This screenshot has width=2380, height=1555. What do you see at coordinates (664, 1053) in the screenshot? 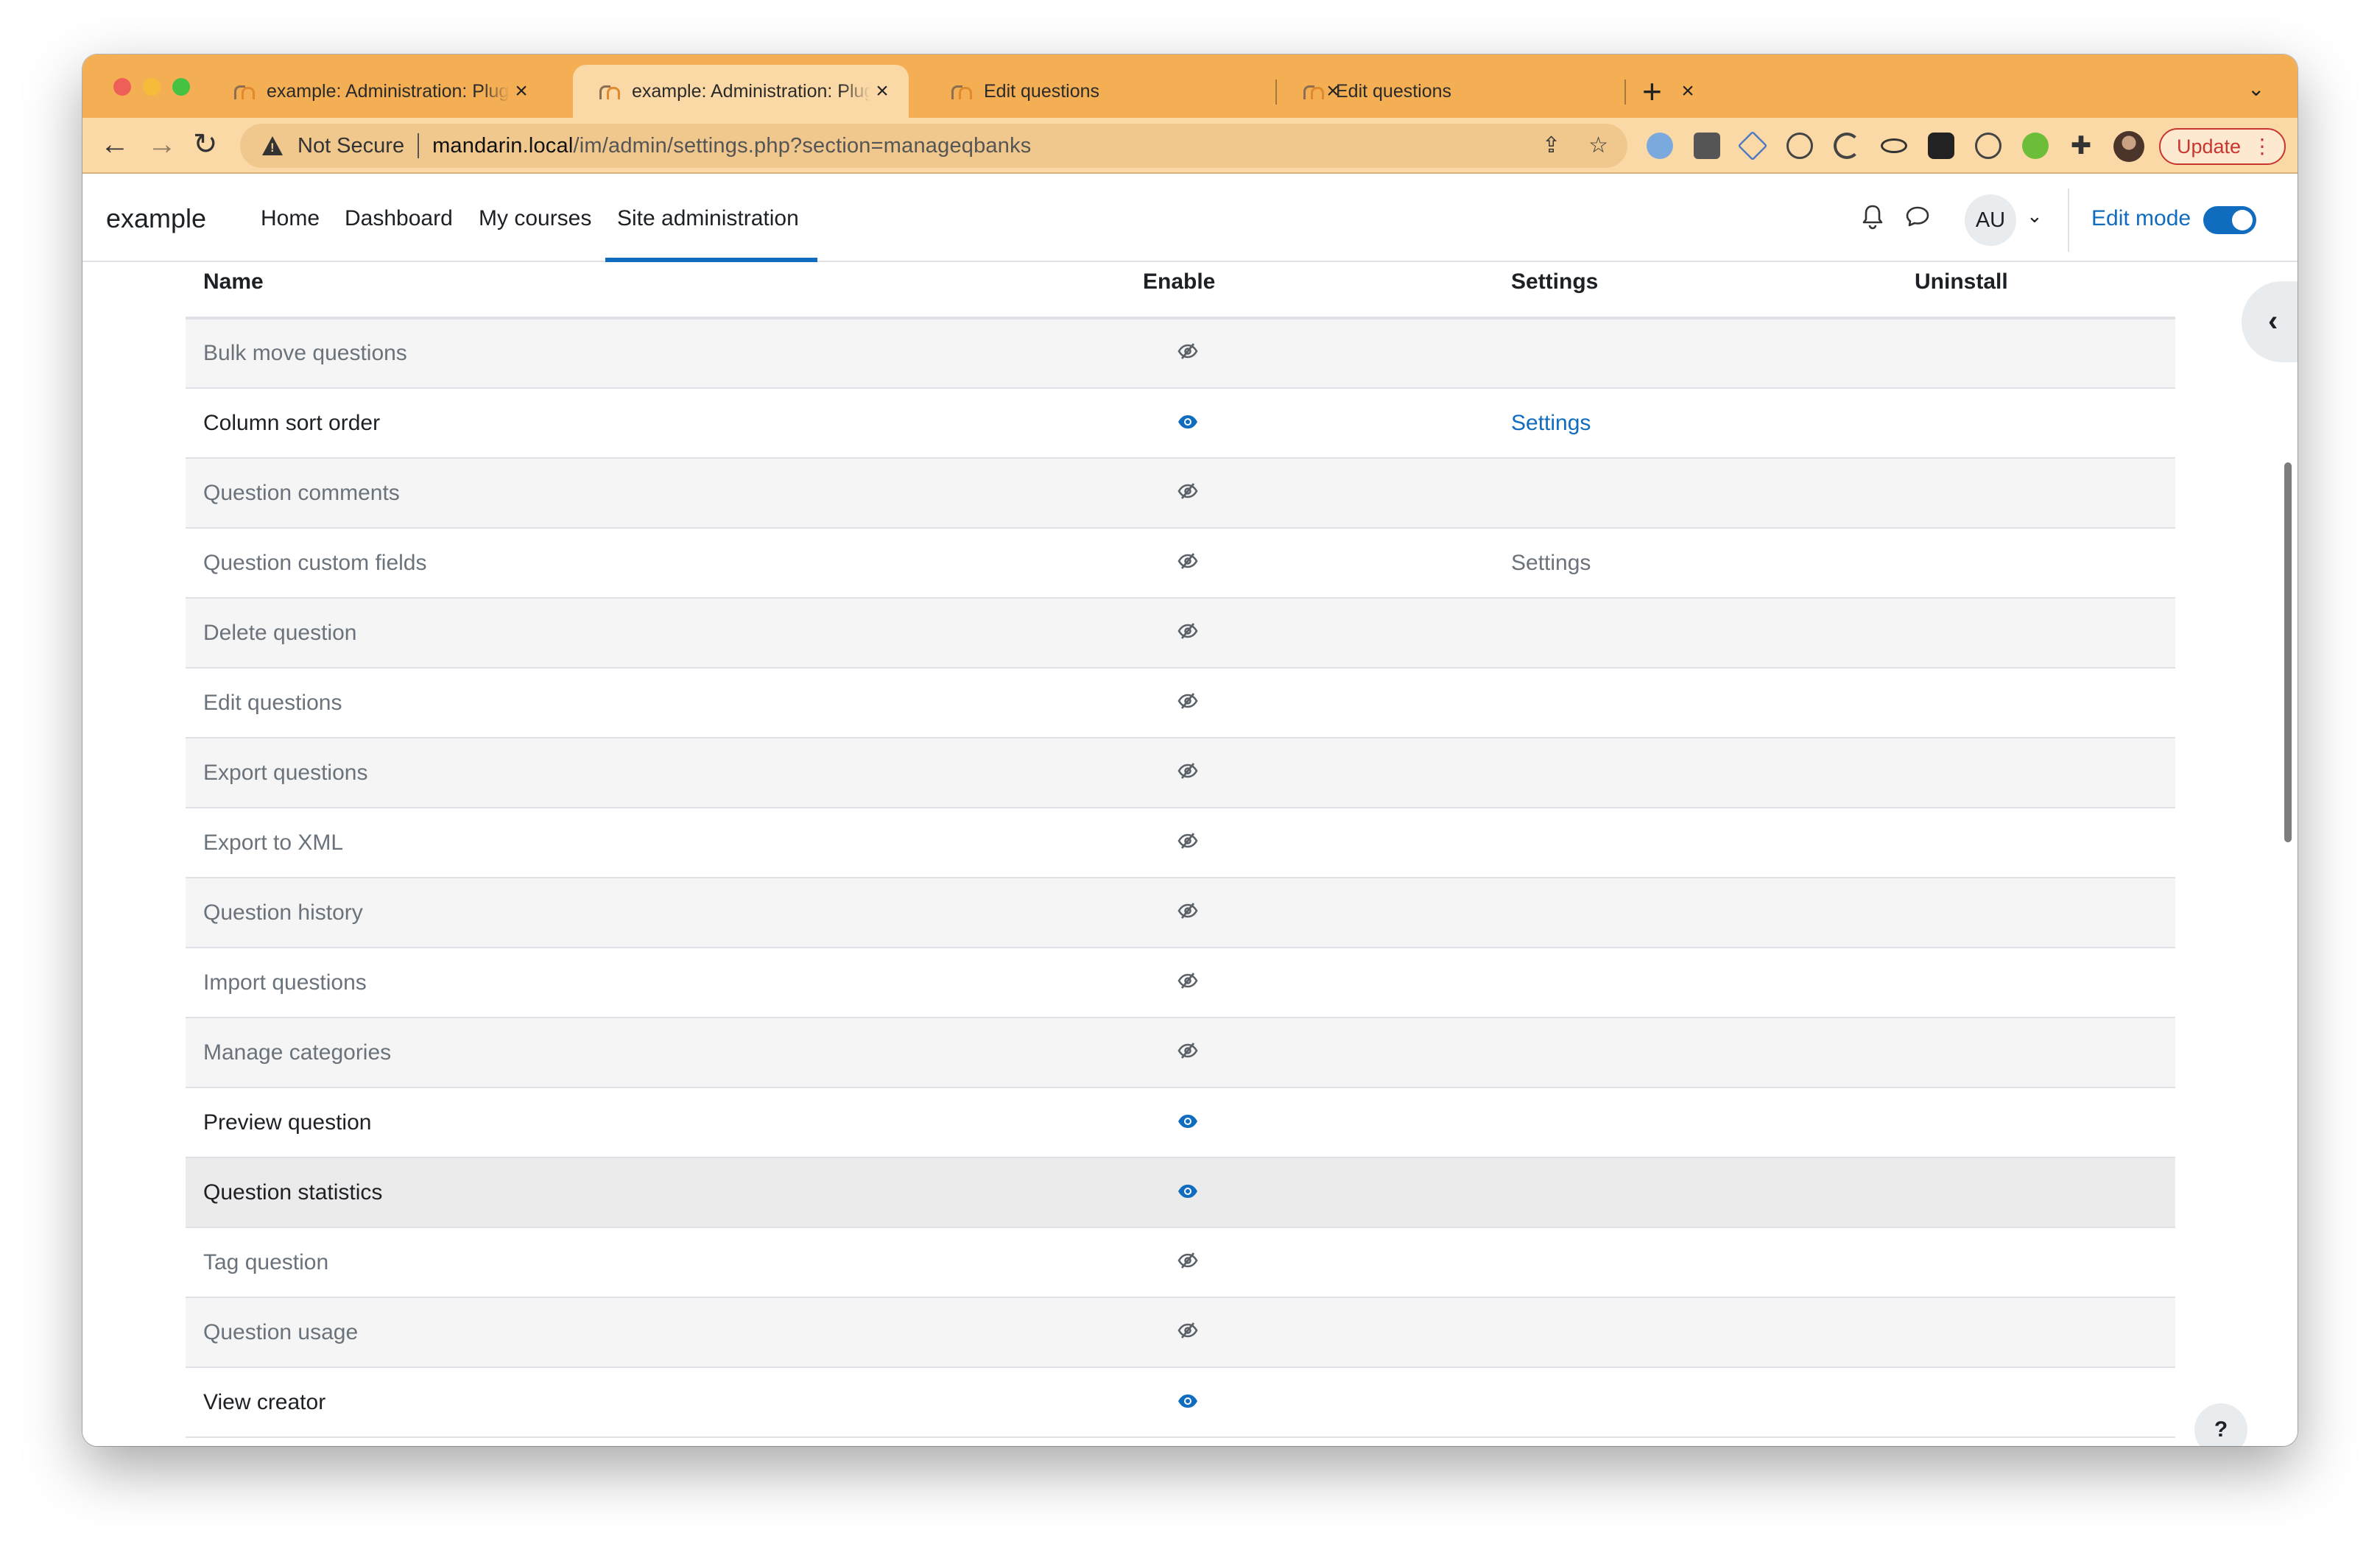
I see `plugin-name: Manage categories` at bounding box center [664, 1053].